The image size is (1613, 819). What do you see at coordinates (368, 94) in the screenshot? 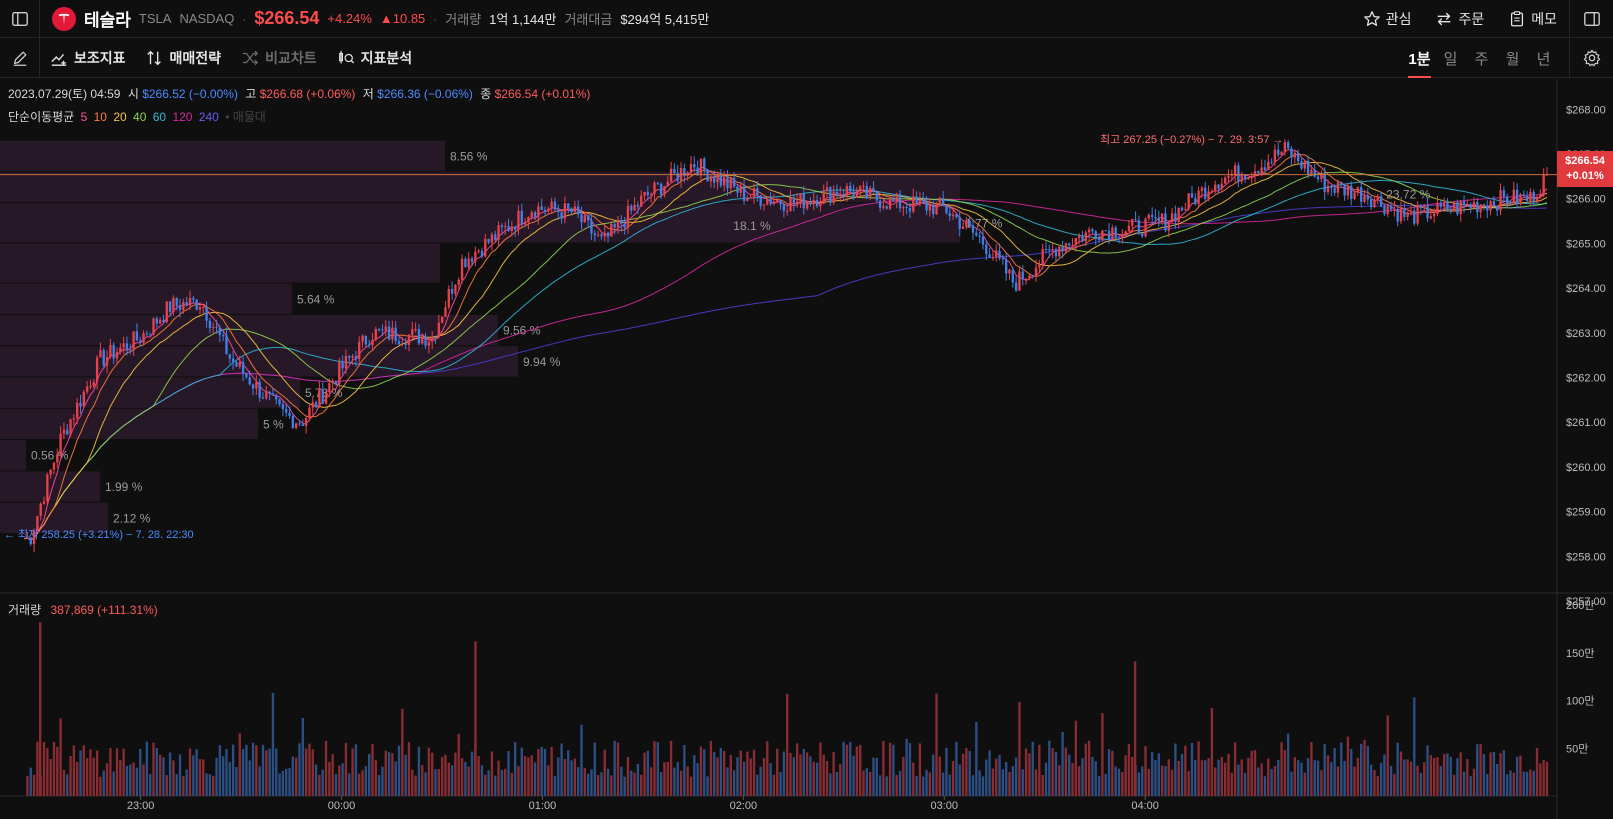
I see `low-label: 저` at bounding box center [368, 94].